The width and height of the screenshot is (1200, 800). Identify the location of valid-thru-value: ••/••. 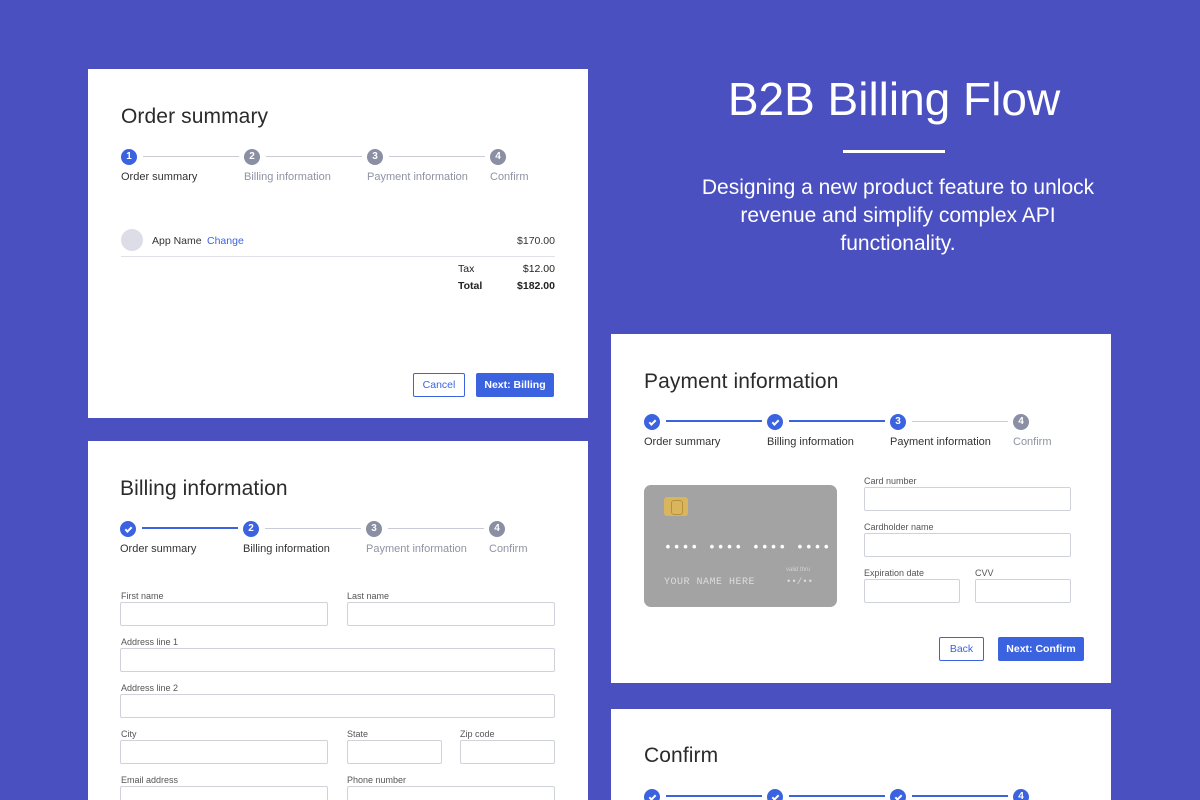
(800, 582).